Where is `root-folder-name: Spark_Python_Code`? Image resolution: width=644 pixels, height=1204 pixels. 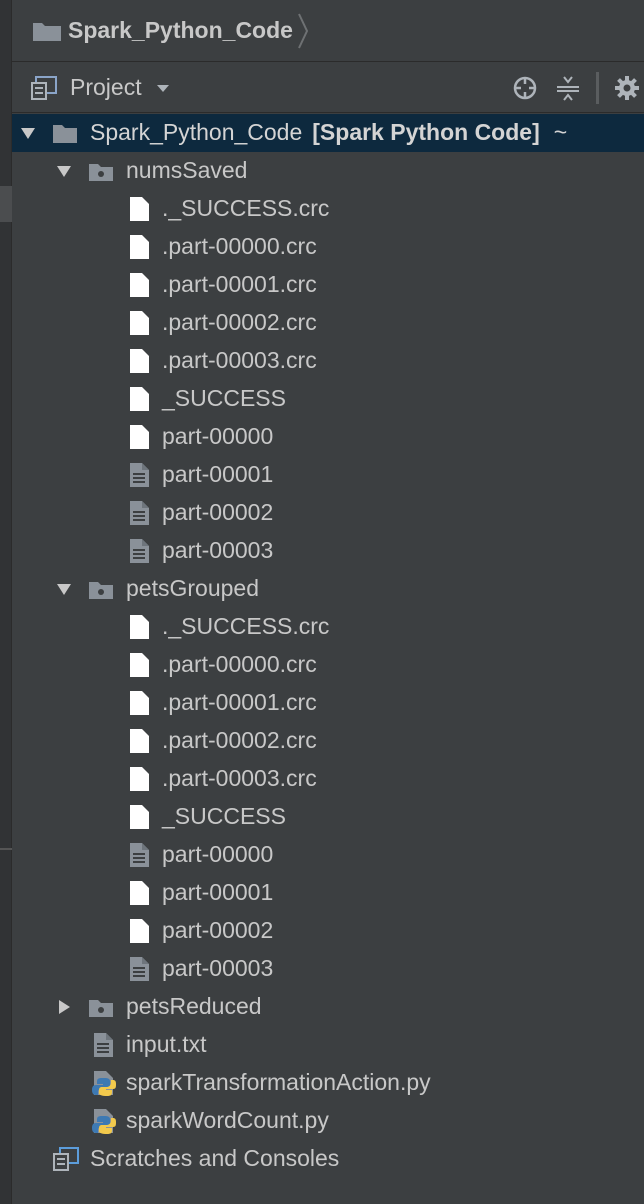 root-folder-name: Spark_Python_Code is located at coordinates (196, 132).